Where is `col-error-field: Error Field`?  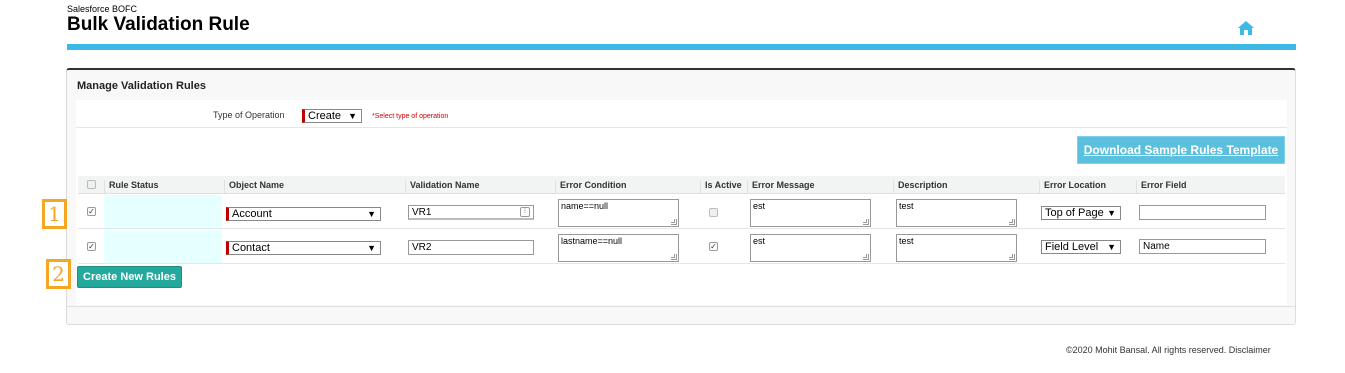
col-error-field: Error Field is located at coordinates (1161, 187).